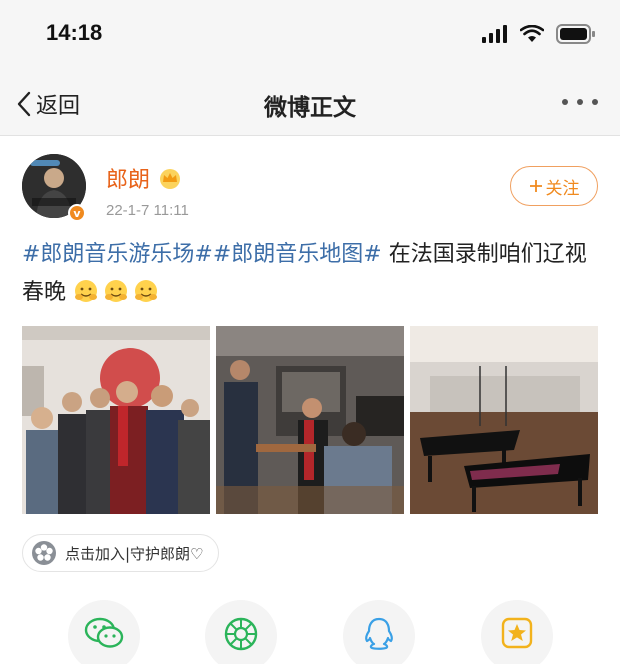 The image size is (620, 664). What do you see at coordinates (44, 553) in the screenshot?
I see `flower-icon` at bounding box center [44, 553].